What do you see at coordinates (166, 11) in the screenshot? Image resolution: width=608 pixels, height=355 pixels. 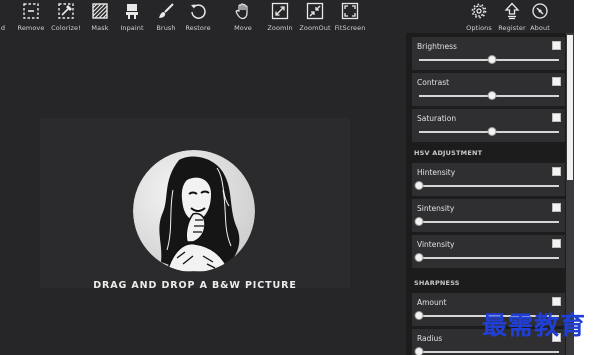 I see `brush-icon` at bounding box center [166, 11].